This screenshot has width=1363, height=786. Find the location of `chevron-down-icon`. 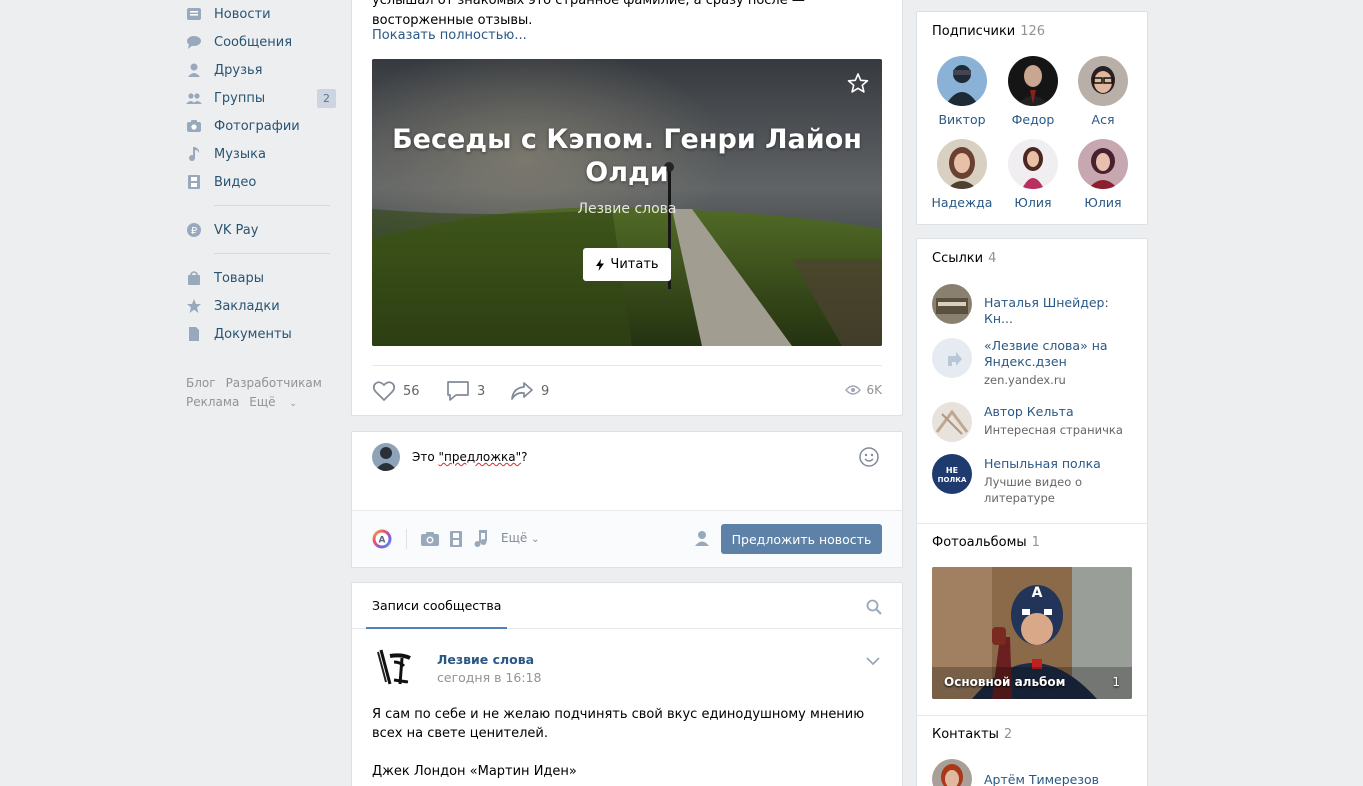

chevron-down-icon is located at coordinates (873, 661).